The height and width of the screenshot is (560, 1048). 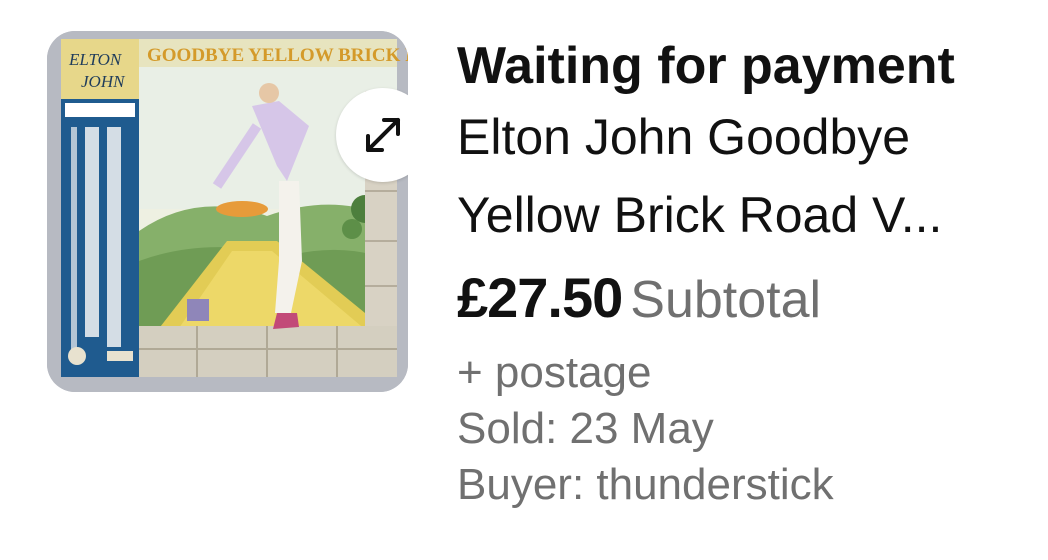 What do you see at coordinates (585, 428) in the screenshot?
I see `sold-date: Sold: 23 May` at bounding box center [585, 428].